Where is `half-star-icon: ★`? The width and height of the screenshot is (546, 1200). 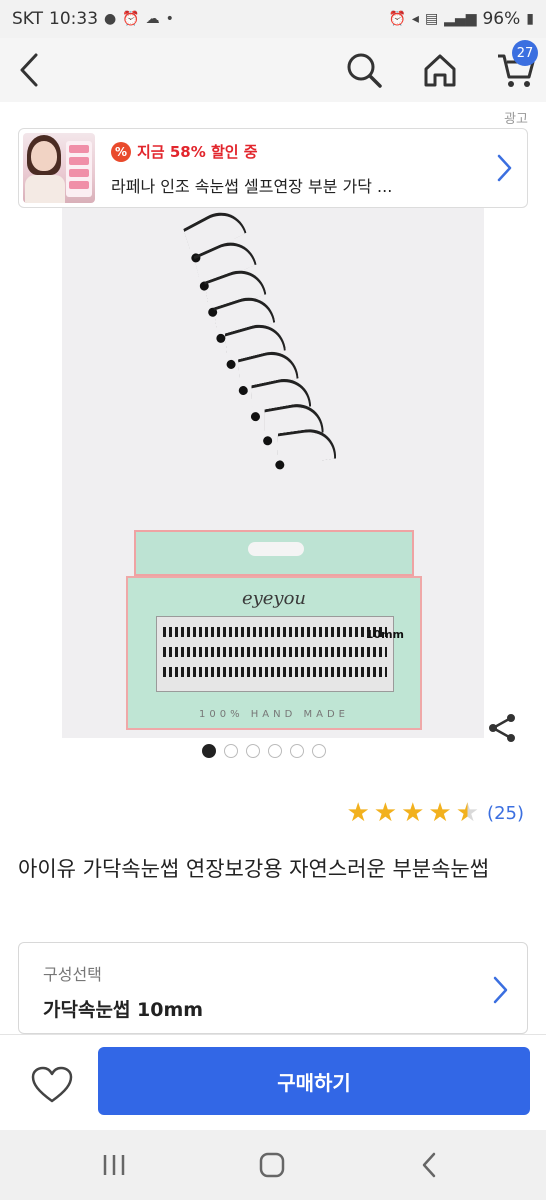
half-star-icon: ★ is located at coordinates (467, 813).